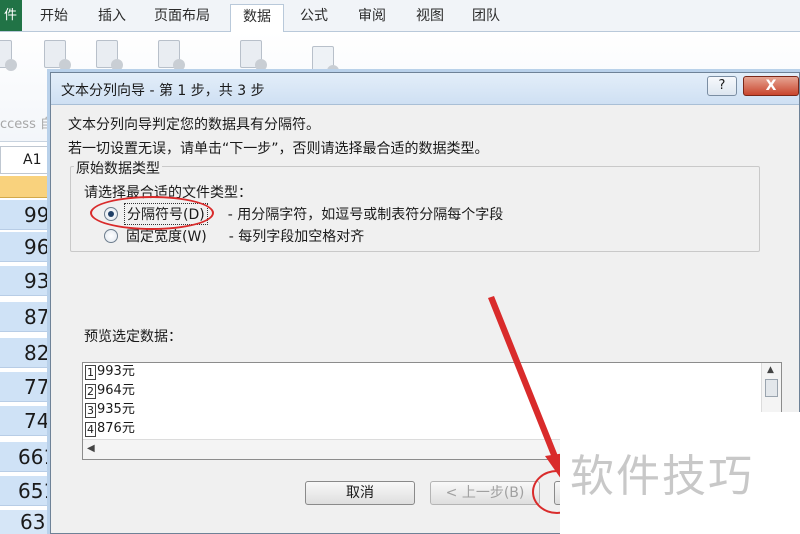 This screenshot has height=534, width=800. What do you see at coordinates (194, 125) in the screenshot?
I see `intro-line-1: 文本分列向导判定您的数据具有分隔符。` at bounding box center [194, 125].